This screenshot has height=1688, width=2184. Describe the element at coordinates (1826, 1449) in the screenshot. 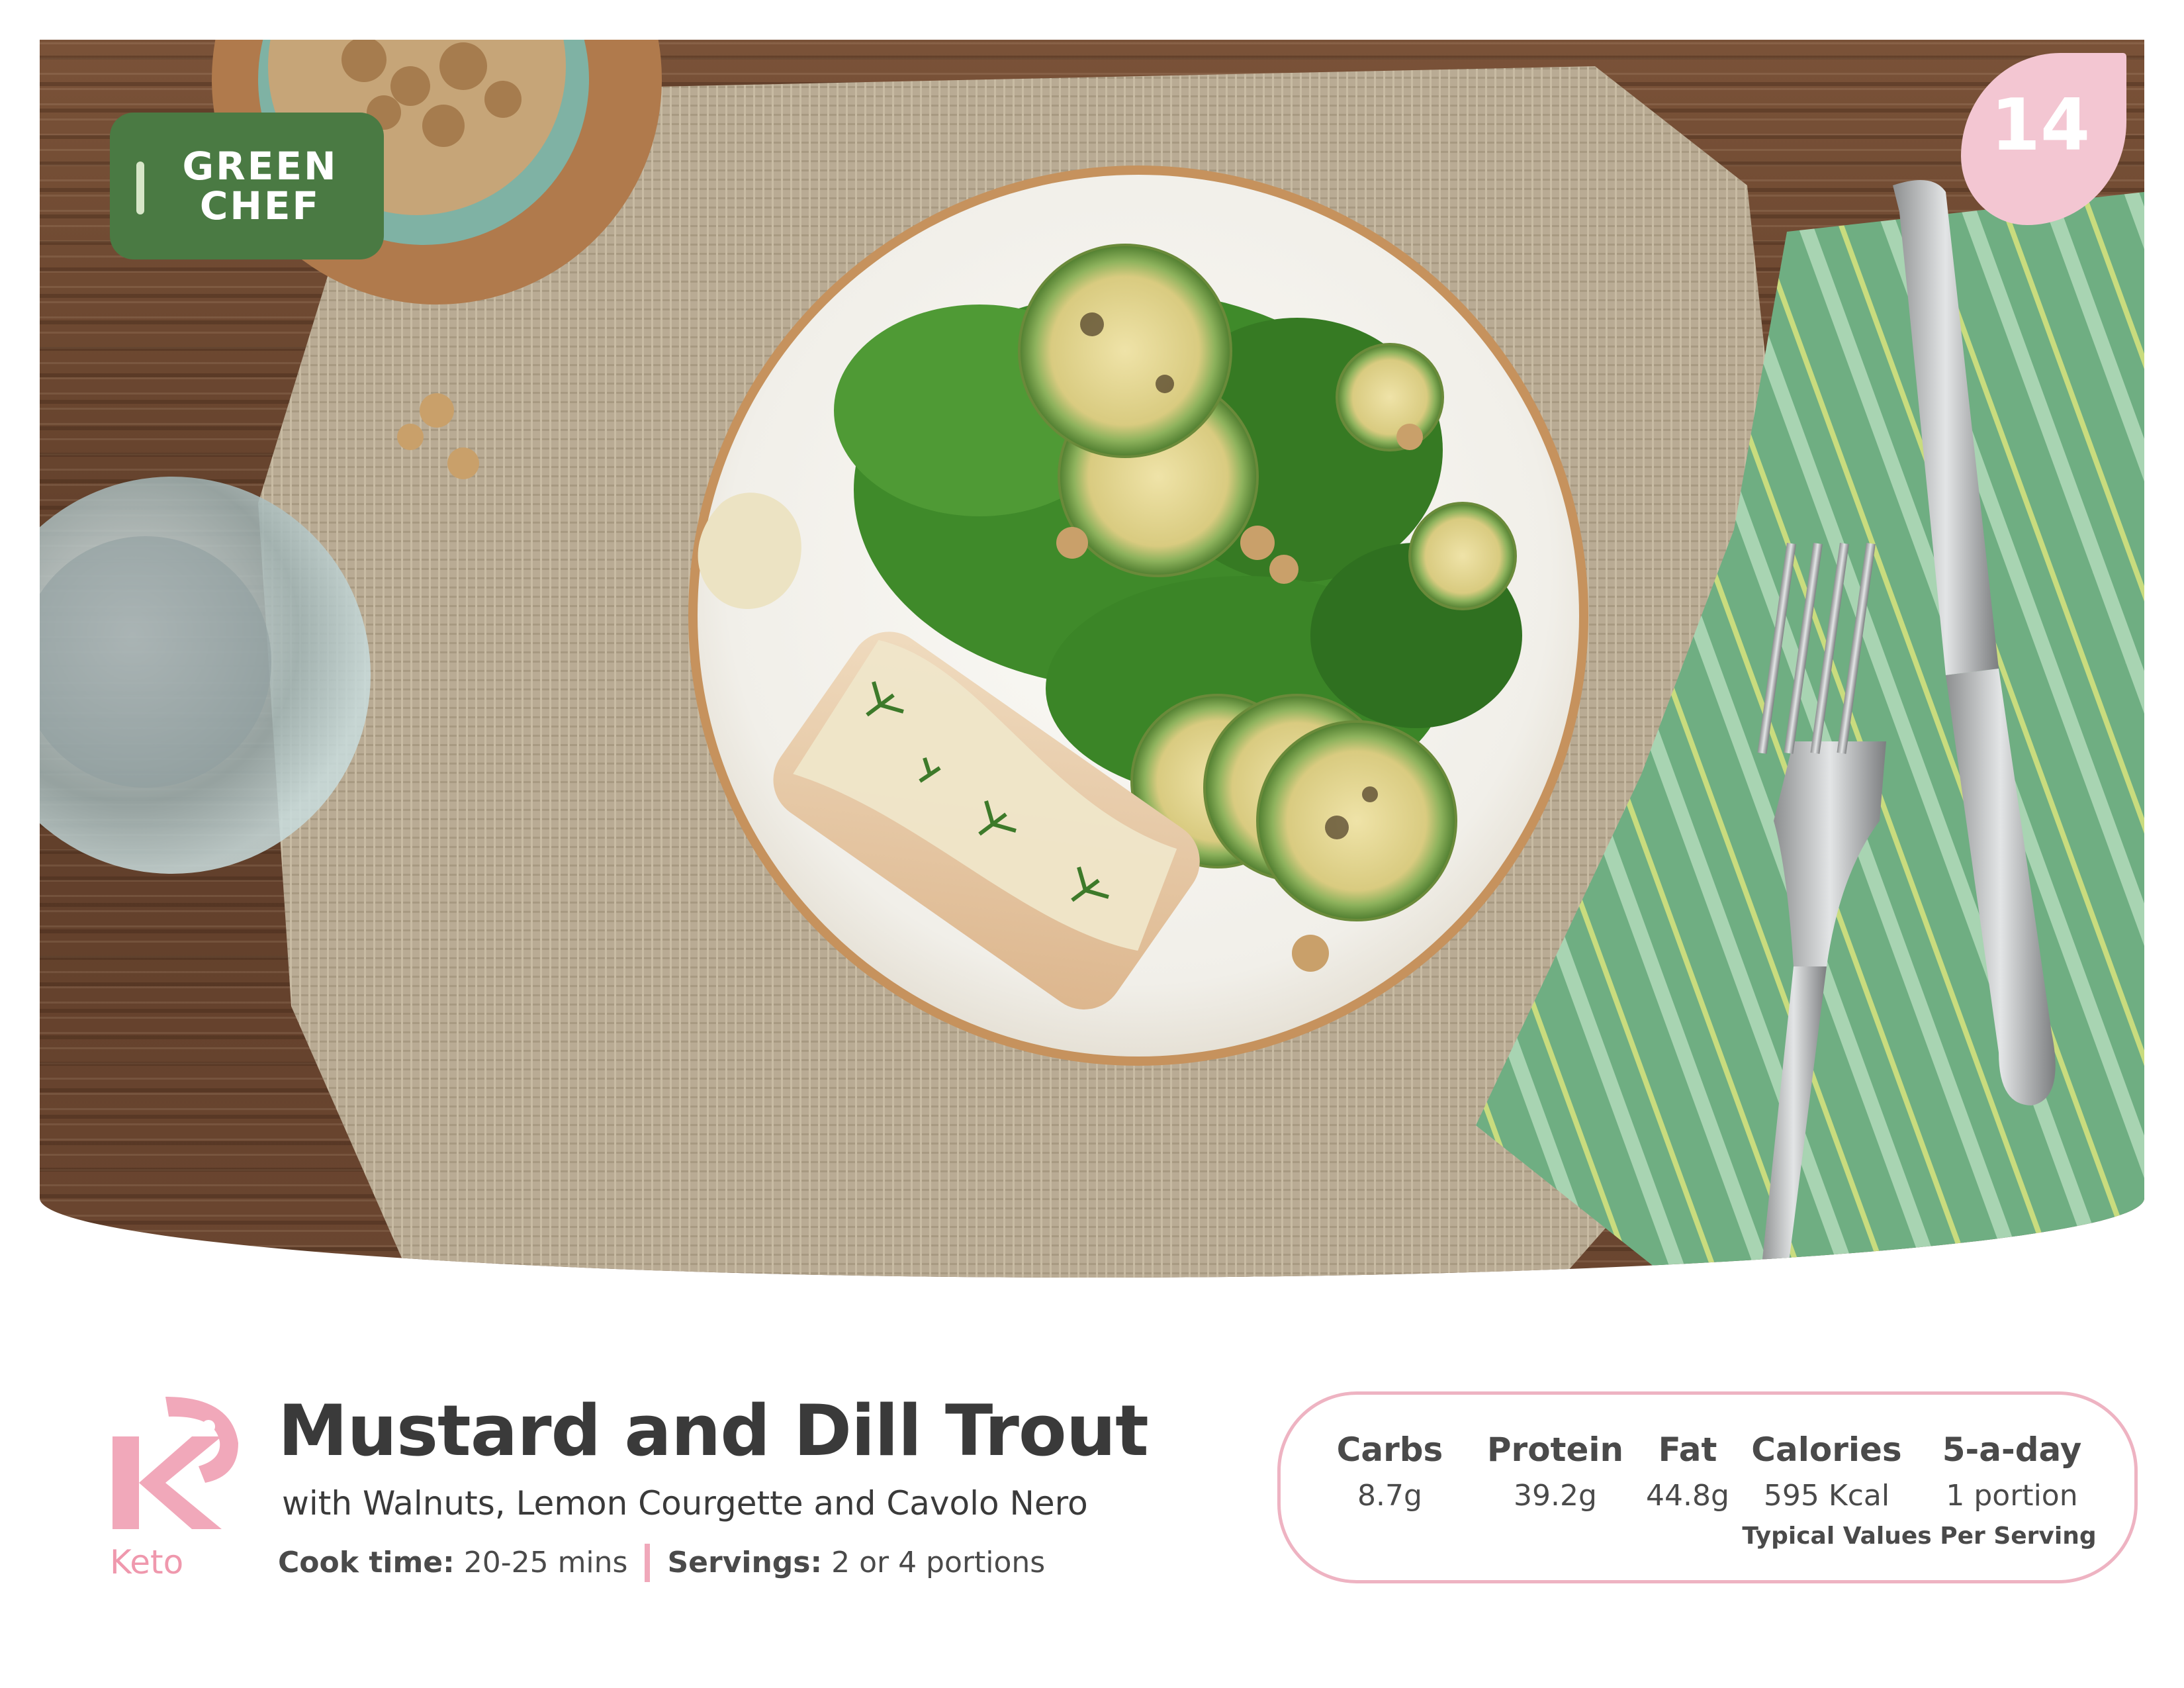

I see `nutrition-label: Calories` at that location.